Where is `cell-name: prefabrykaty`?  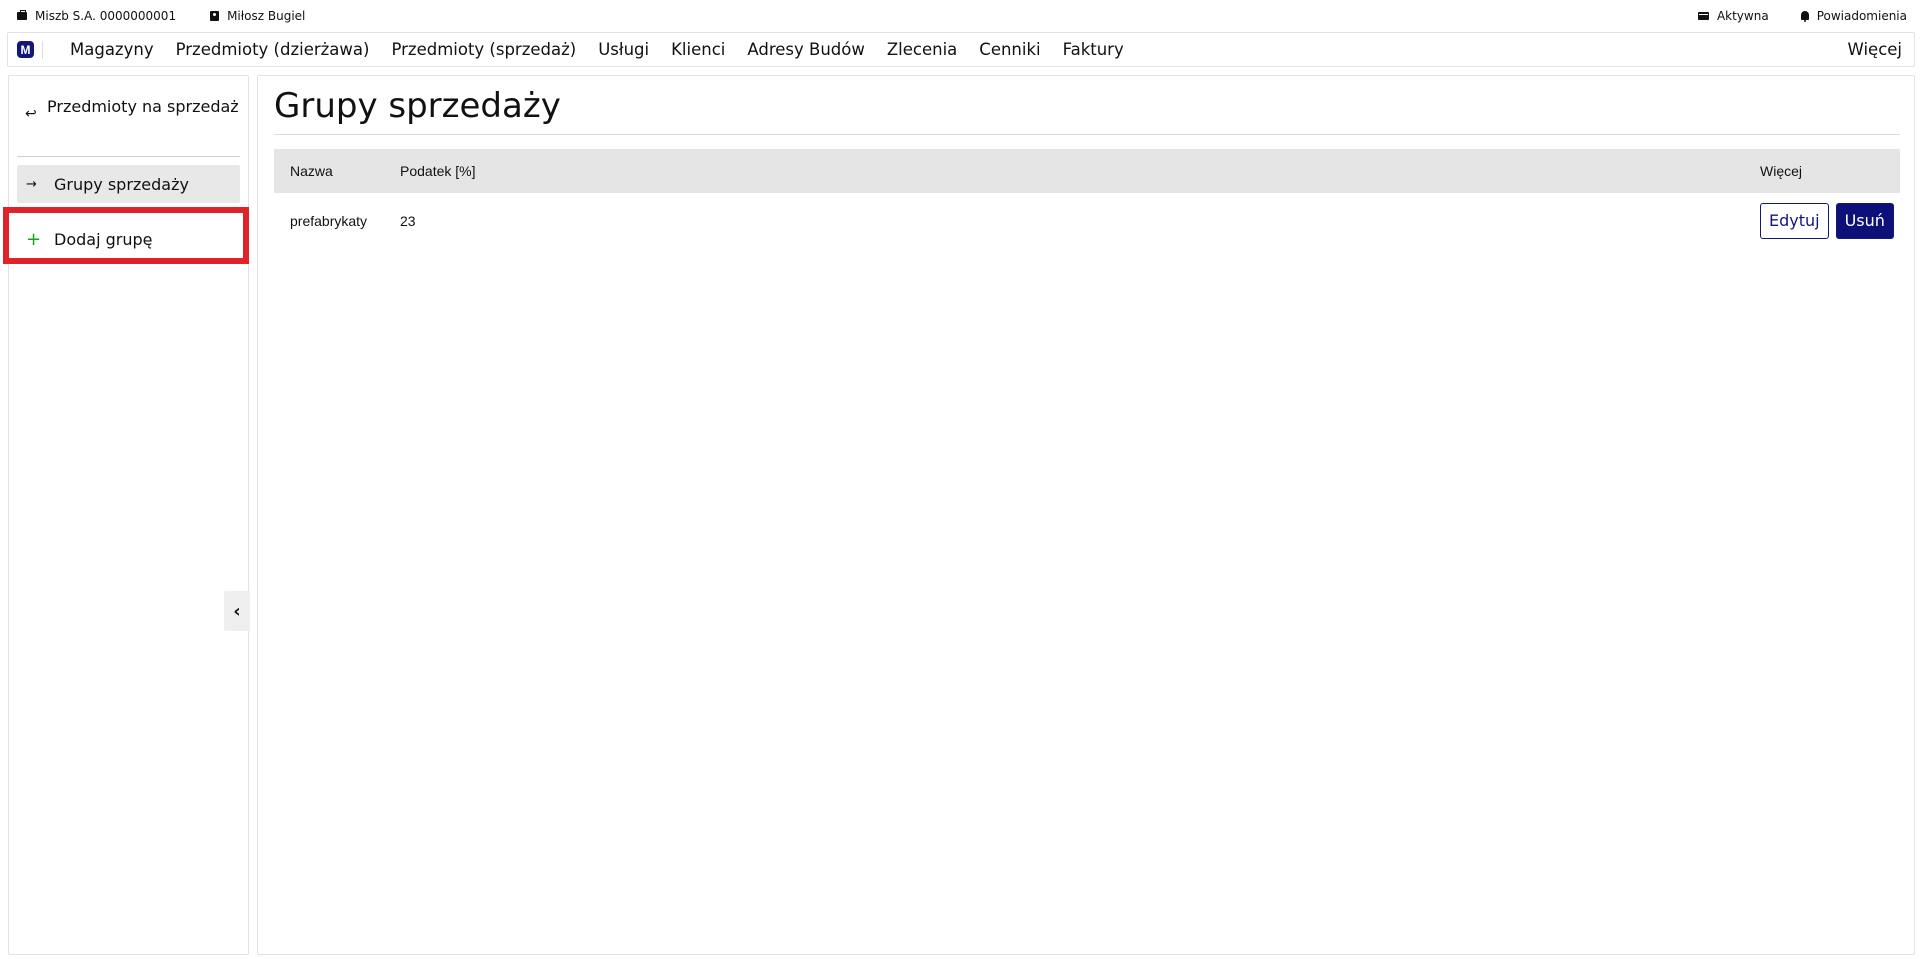 cell-name: prefabrykaty is located at coordinates (329, 220).